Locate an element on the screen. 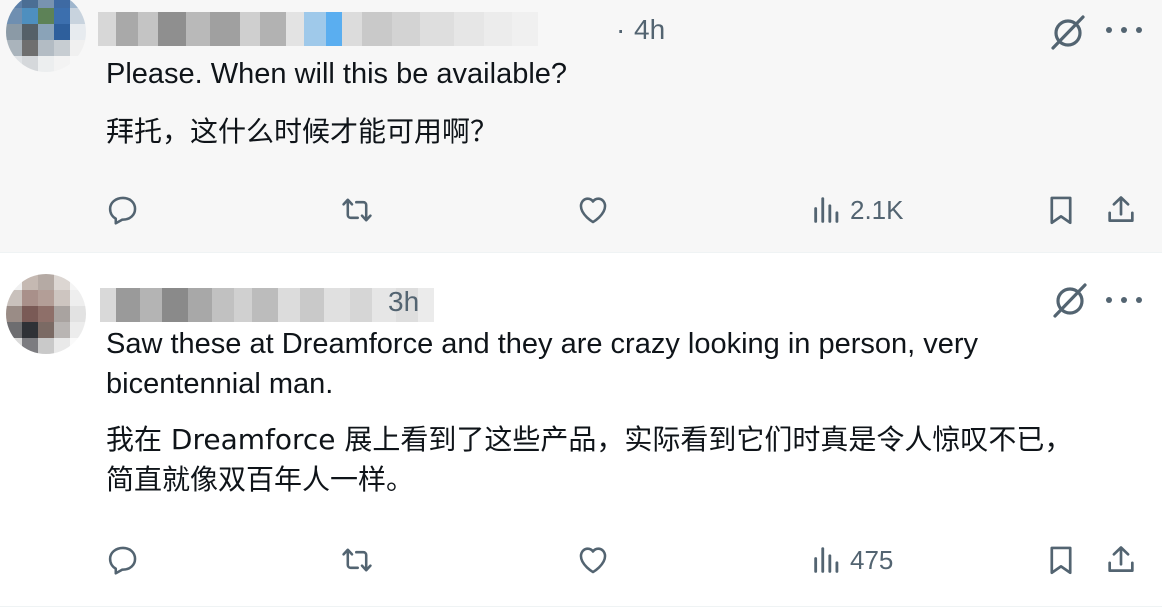  post-time: 4h is located at coordinates (649, 30).